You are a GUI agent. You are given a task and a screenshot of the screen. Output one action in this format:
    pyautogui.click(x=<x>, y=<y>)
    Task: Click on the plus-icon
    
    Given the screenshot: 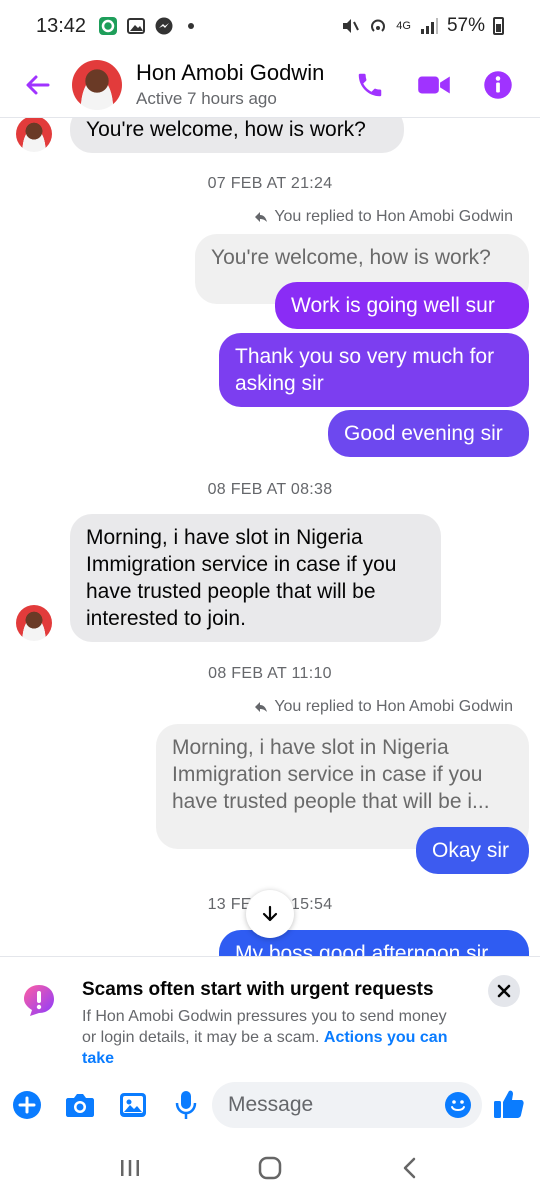 What is the action you would take?
    pyautogui.click(x=27, y=1105)
    